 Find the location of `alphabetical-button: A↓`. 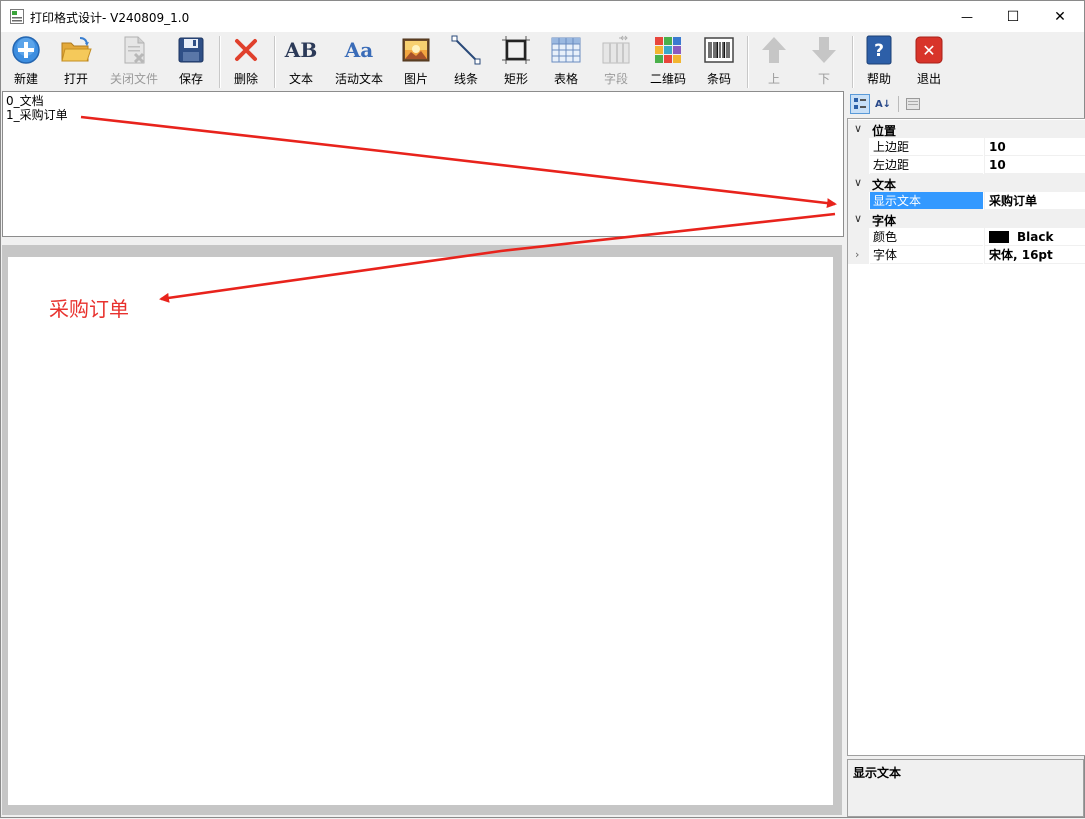

alphabetical-button: A↓ is located at coordinates (883, 104).